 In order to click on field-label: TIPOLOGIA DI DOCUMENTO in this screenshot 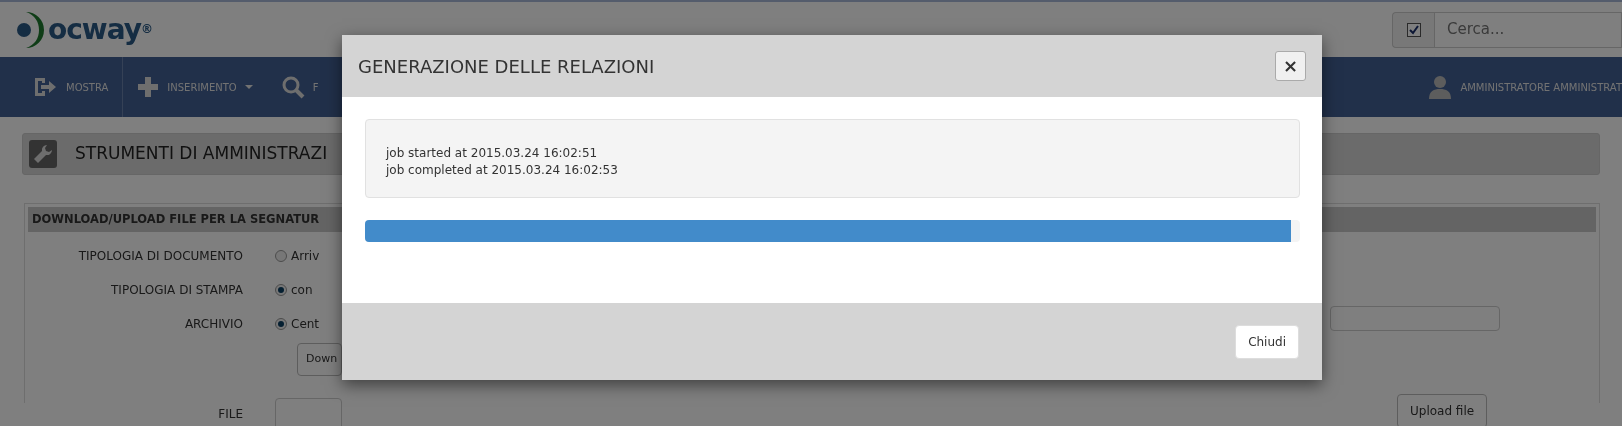, I will do `click(160, 257)`.